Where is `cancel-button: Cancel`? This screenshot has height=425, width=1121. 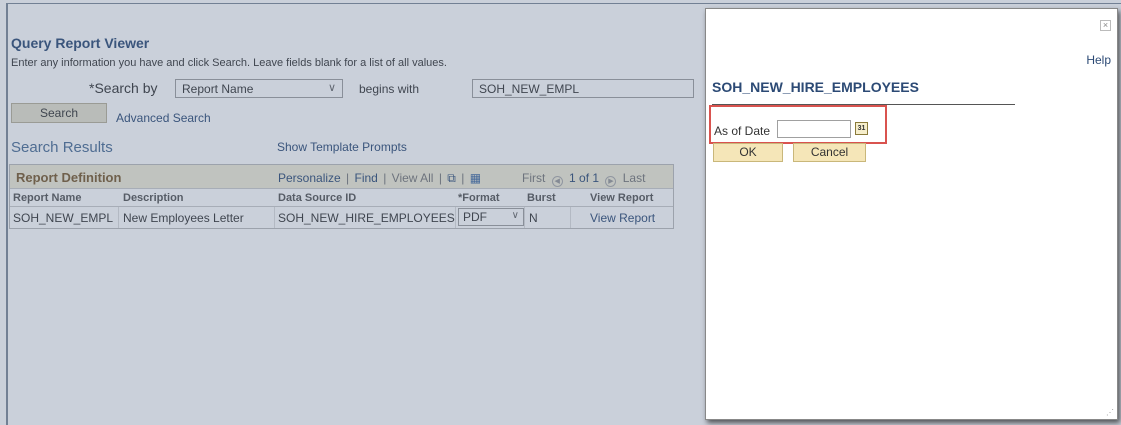 cancel-button: Cancel is located at coordinates (829, 152).